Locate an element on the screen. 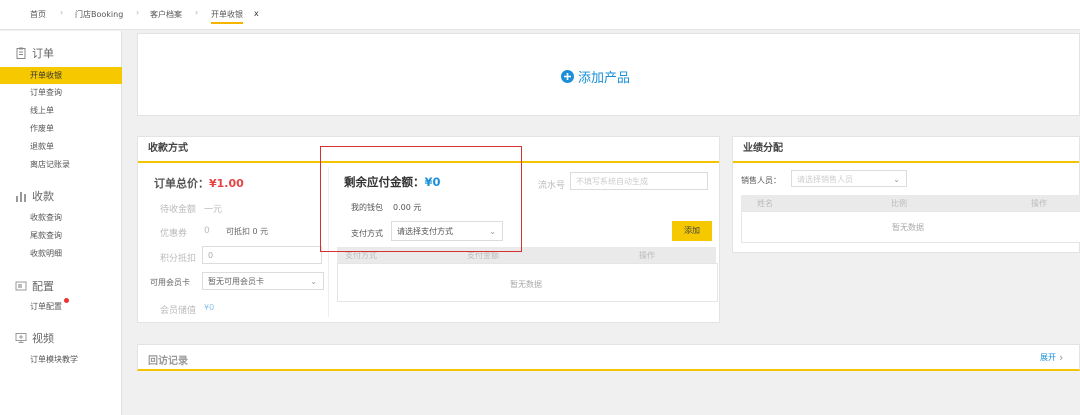 The image size is (1080, 415). serial-number-input: 不填写系统自动生成 is located at coordinates (639, 181).